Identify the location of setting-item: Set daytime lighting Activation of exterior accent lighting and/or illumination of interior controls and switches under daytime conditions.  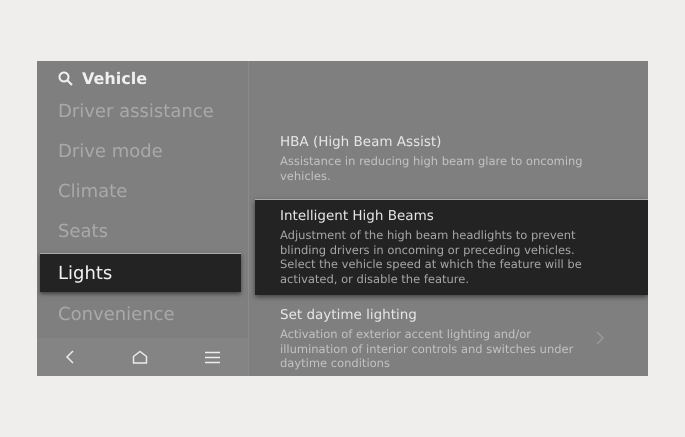
(451, 337).